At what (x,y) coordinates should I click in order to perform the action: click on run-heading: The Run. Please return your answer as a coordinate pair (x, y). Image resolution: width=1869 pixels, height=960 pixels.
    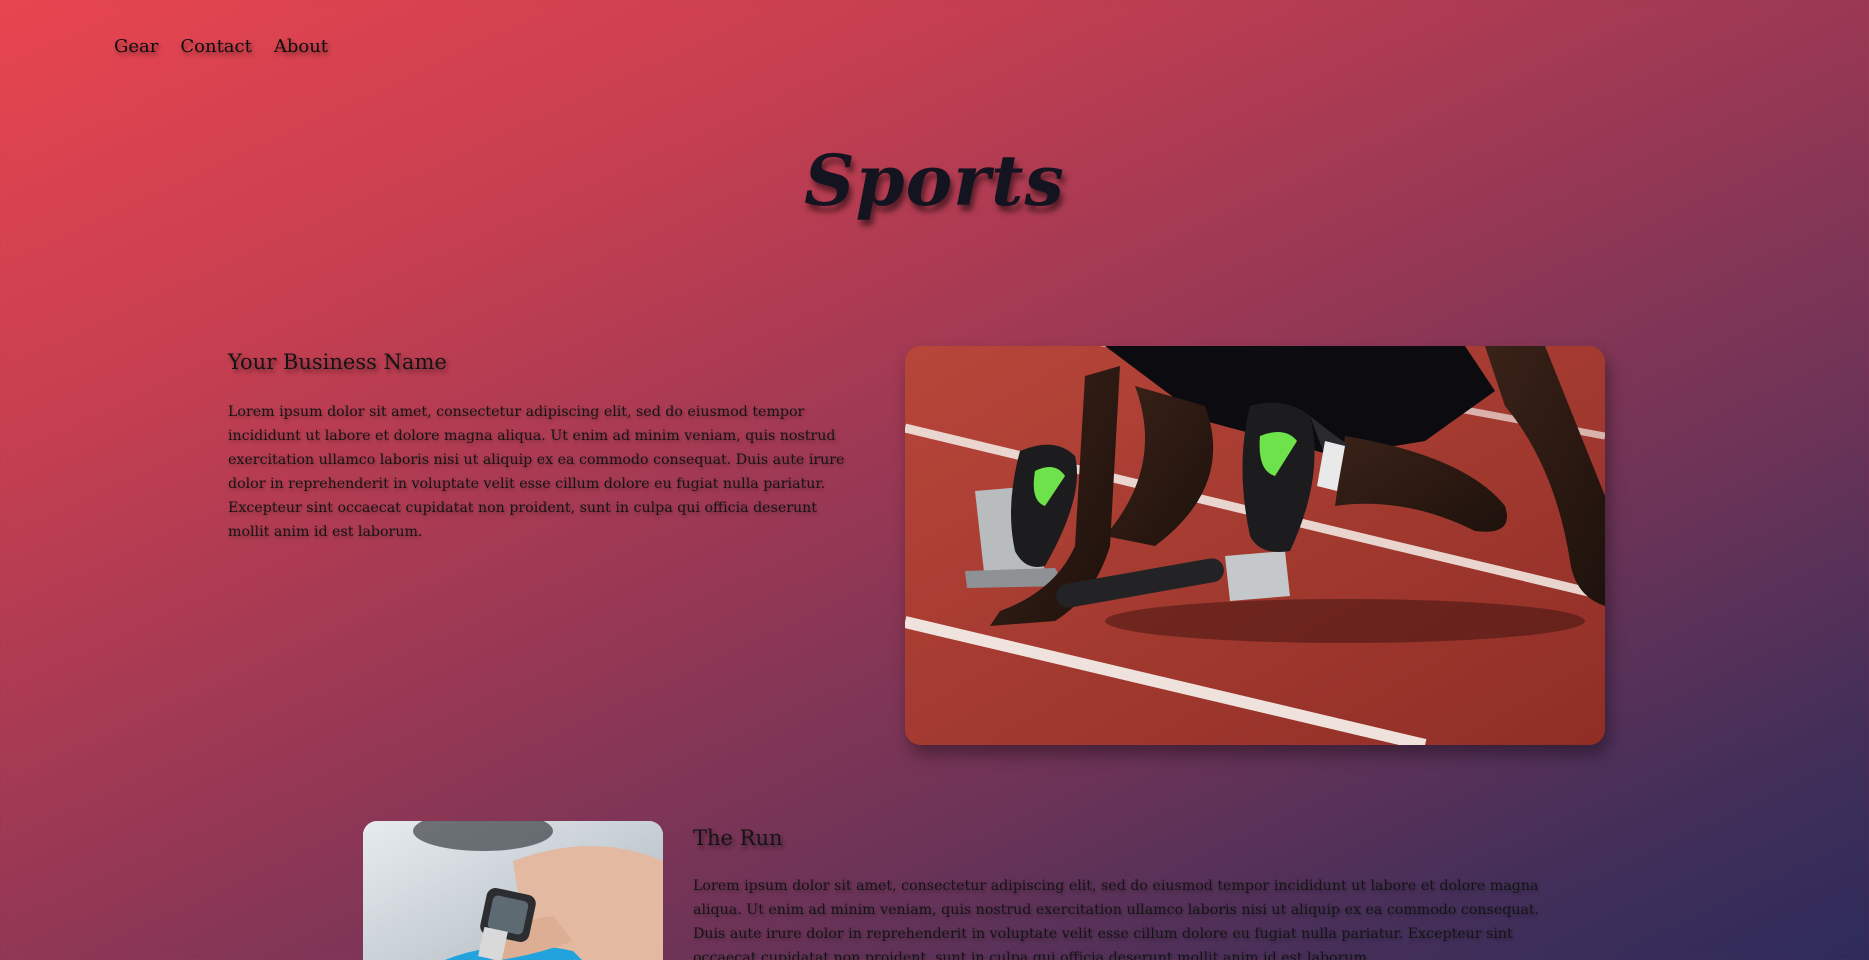
    Looking at the image, I should click on (738, 838).